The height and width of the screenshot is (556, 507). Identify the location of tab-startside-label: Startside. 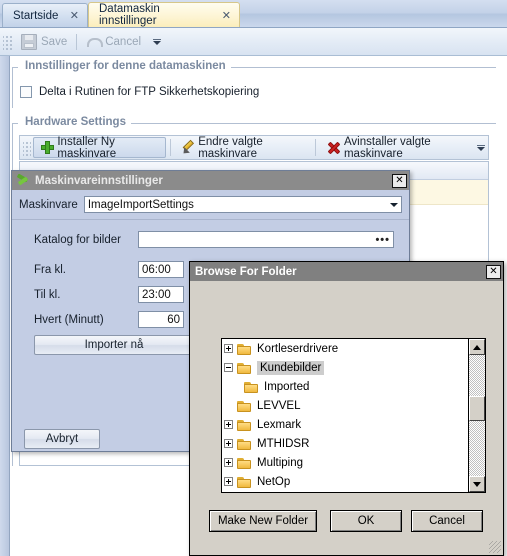
(36, 15).